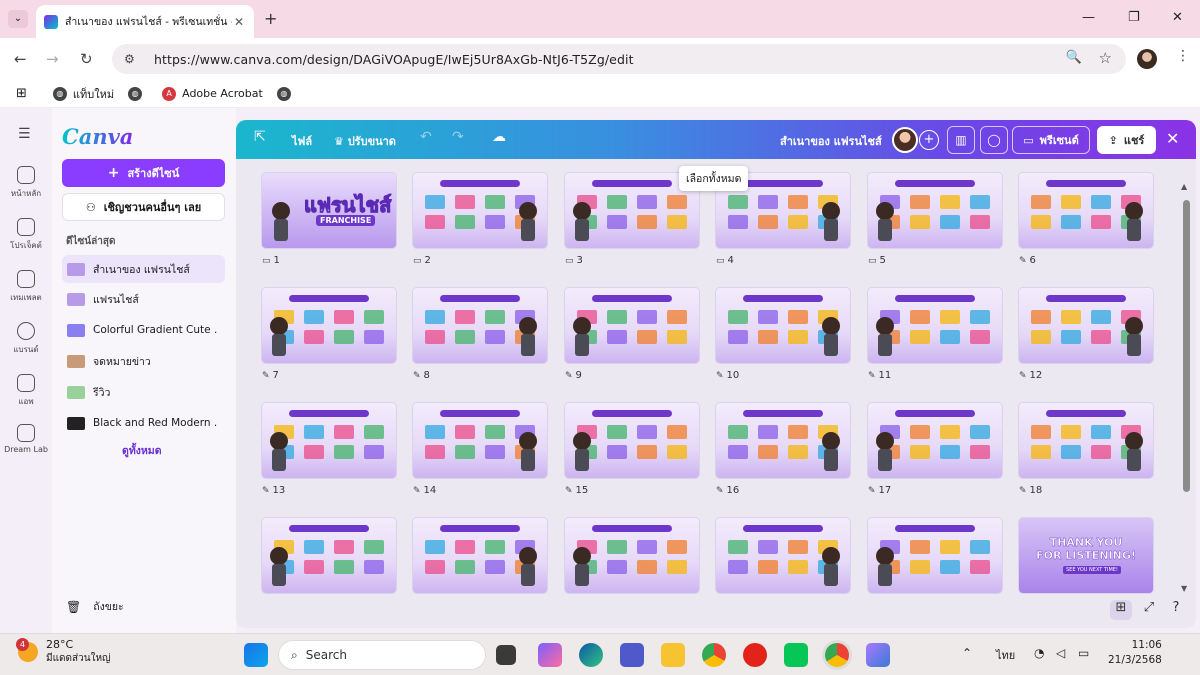  Describe the element at coordinates (550, 655) in the screenshot. I see `copilot-icon` at that location.